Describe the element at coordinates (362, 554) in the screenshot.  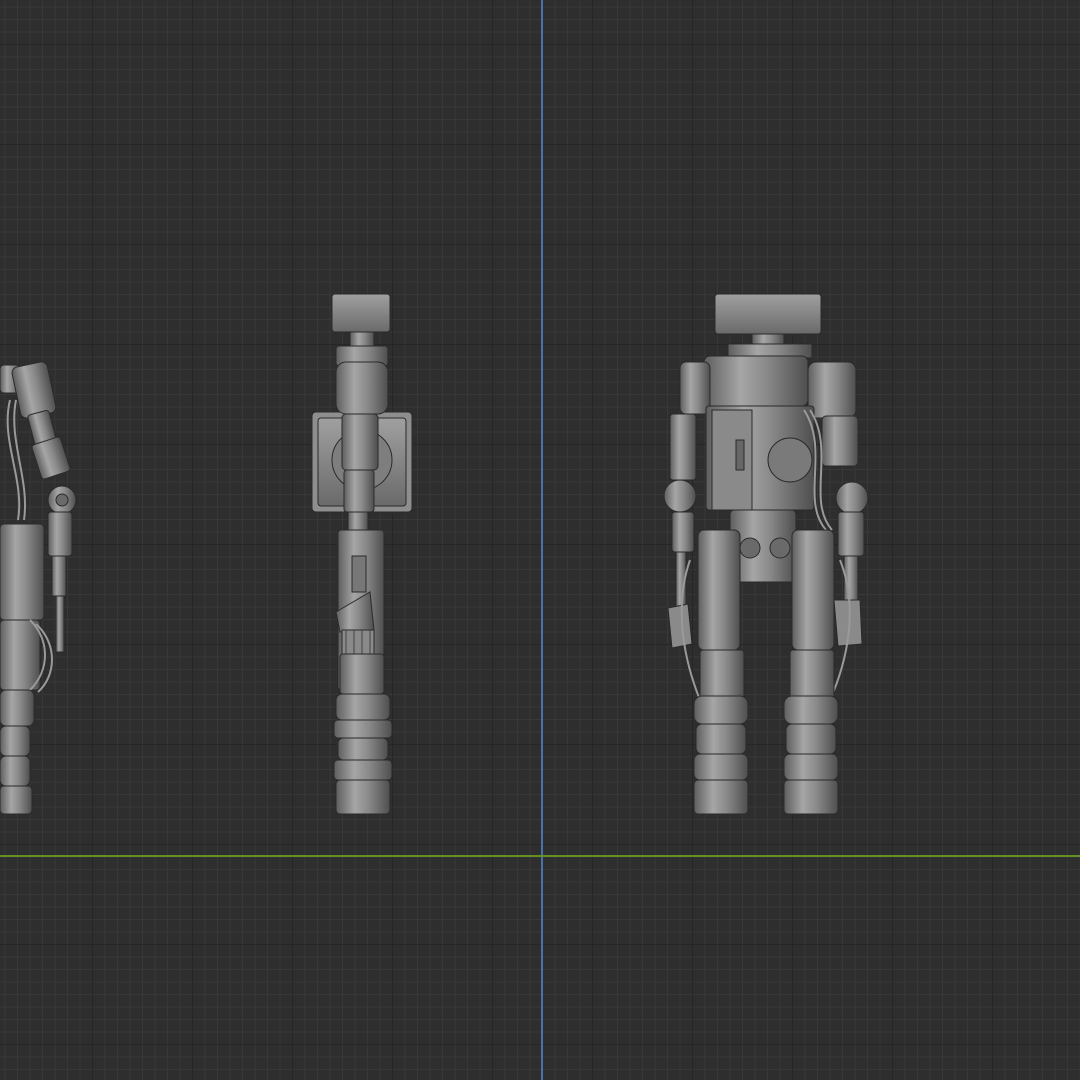
I see `robot-profile-view` at that location.